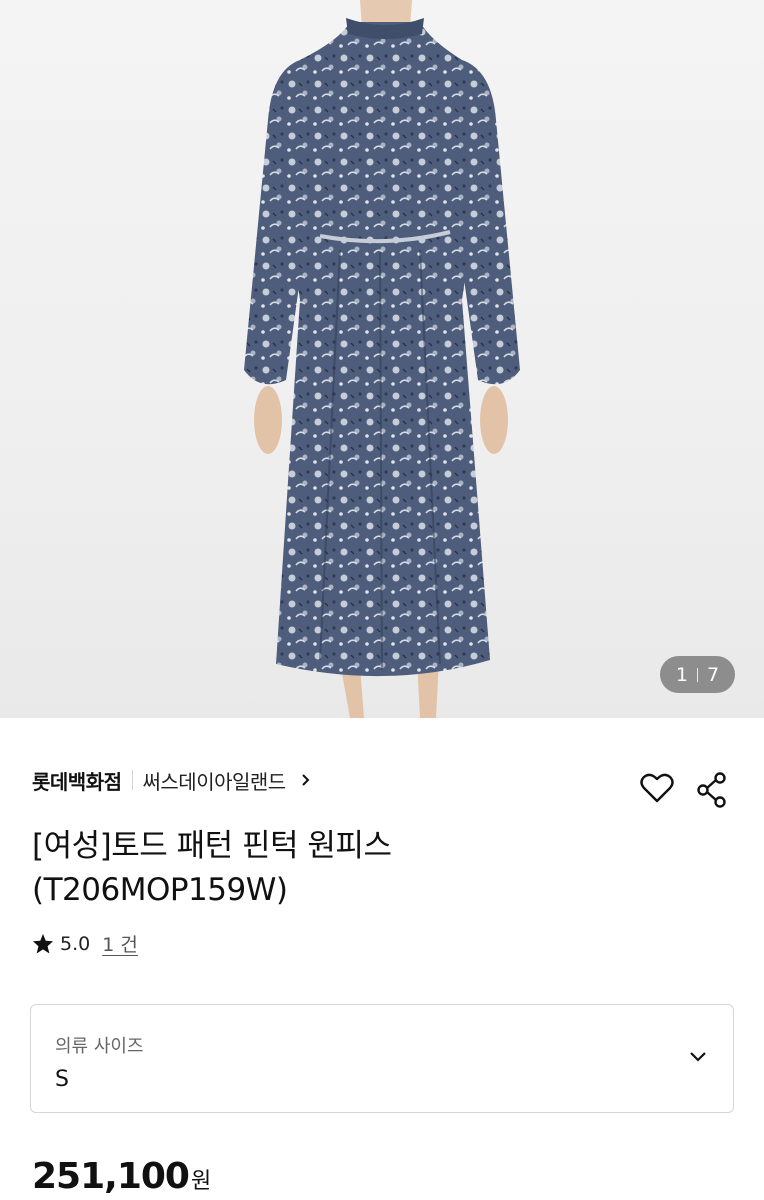 The width and height of the screenshot is (764, 1200). Describe the element at coordinates (111, 1176) in the screenshot. I see `price-amount: 251,100` at that location.